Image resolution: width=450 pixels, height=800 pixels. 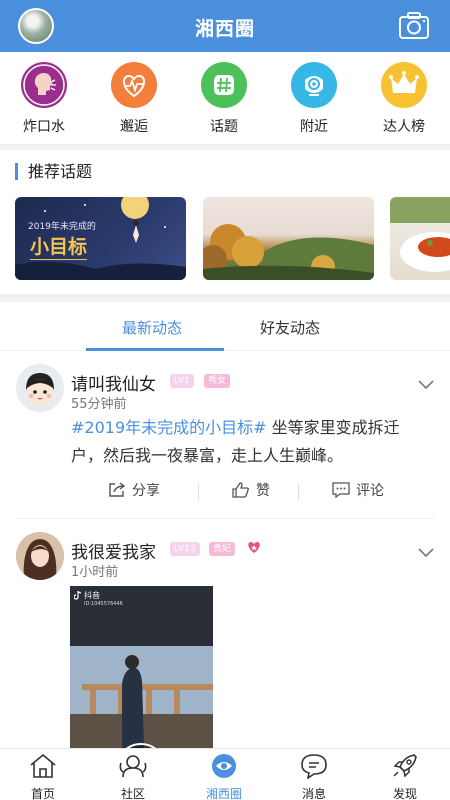 What do you see at coordinates (405, 766) in the screenshot?
I see `rocket-icon` at bounding box center [405, 766].